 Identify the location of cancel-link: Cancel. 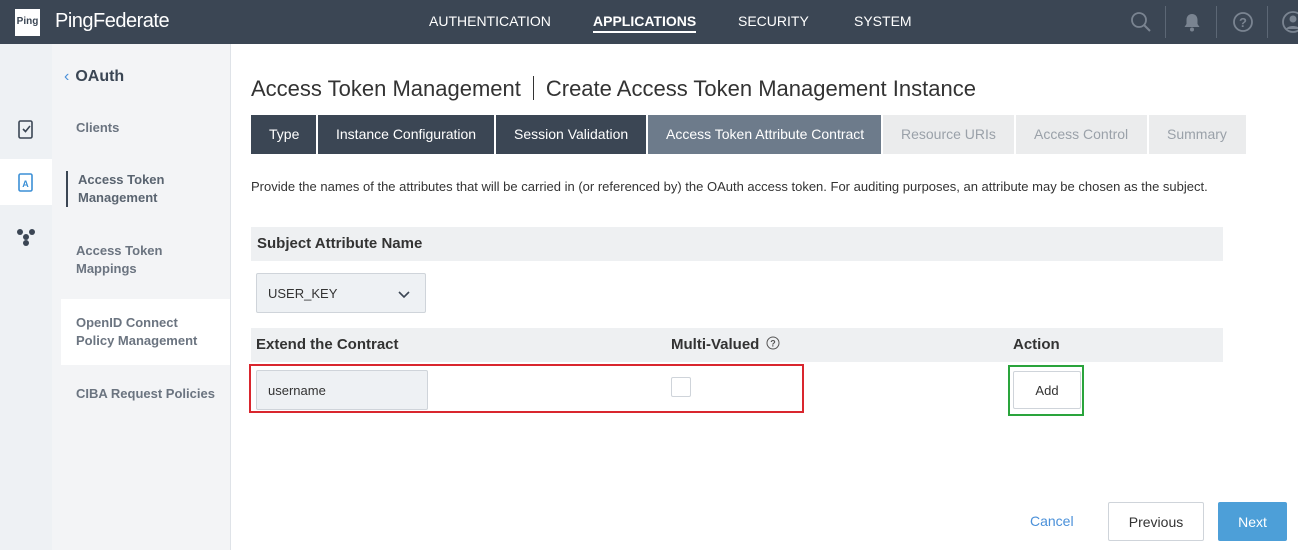
(1052, 521).